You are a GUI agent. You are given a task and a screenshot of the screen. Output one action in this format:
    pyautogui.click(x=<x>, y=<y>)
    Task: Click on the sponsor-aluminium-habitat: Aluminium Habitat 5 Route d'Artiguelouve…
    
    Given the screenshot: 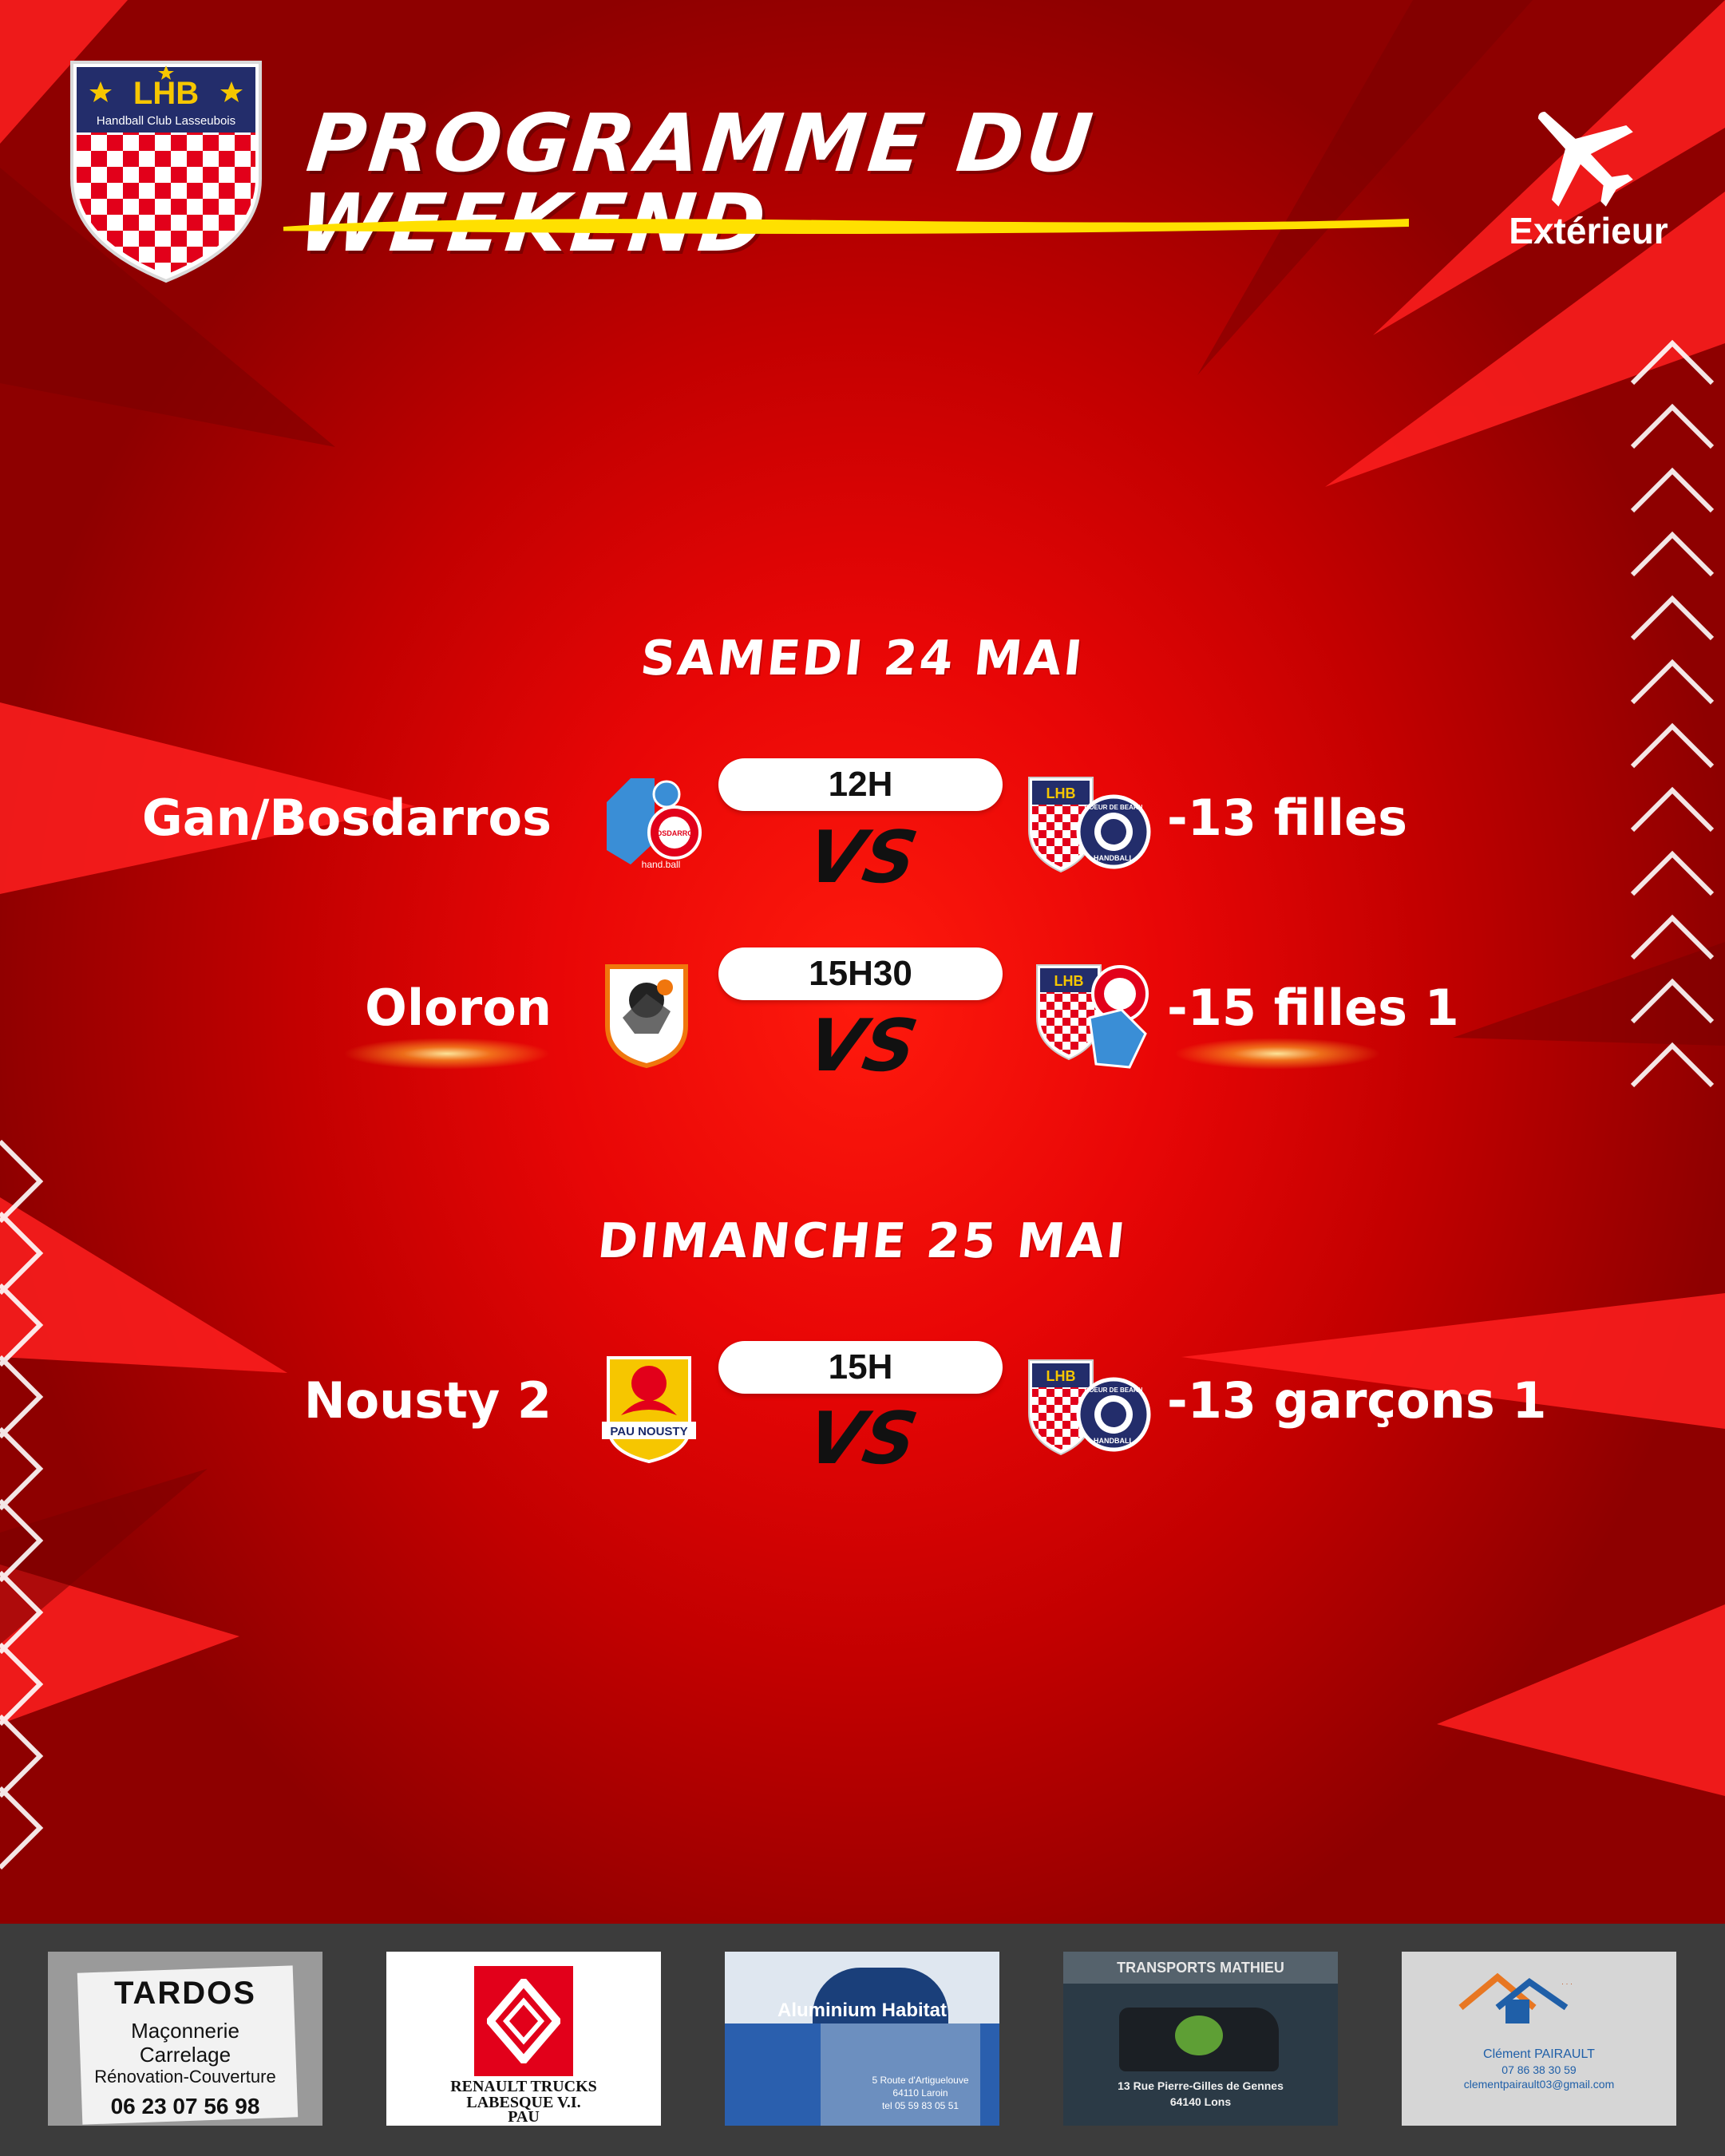 What is the action you would take?
    pyautogui.click(x=862, y=2039)
    